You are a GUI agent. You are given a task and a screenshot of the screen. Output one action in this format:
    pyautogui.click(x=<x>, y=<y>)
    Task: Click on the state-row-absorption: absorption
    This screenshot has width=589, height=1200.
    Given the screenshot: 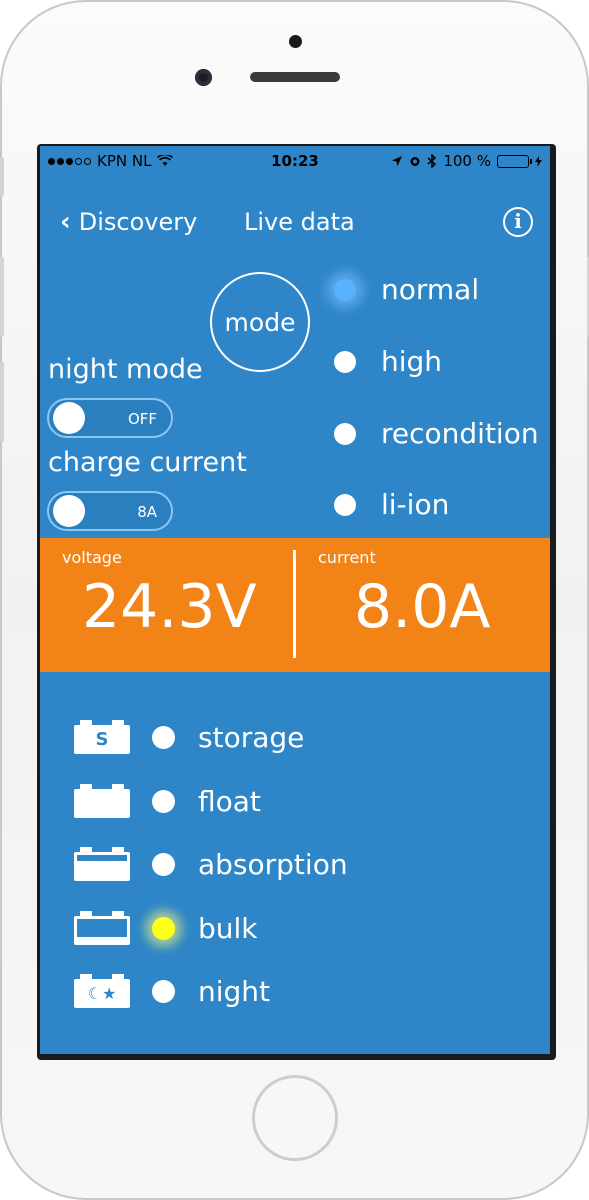 What is the action you would take?
    pyautogui.click(x=211, y=864)
    